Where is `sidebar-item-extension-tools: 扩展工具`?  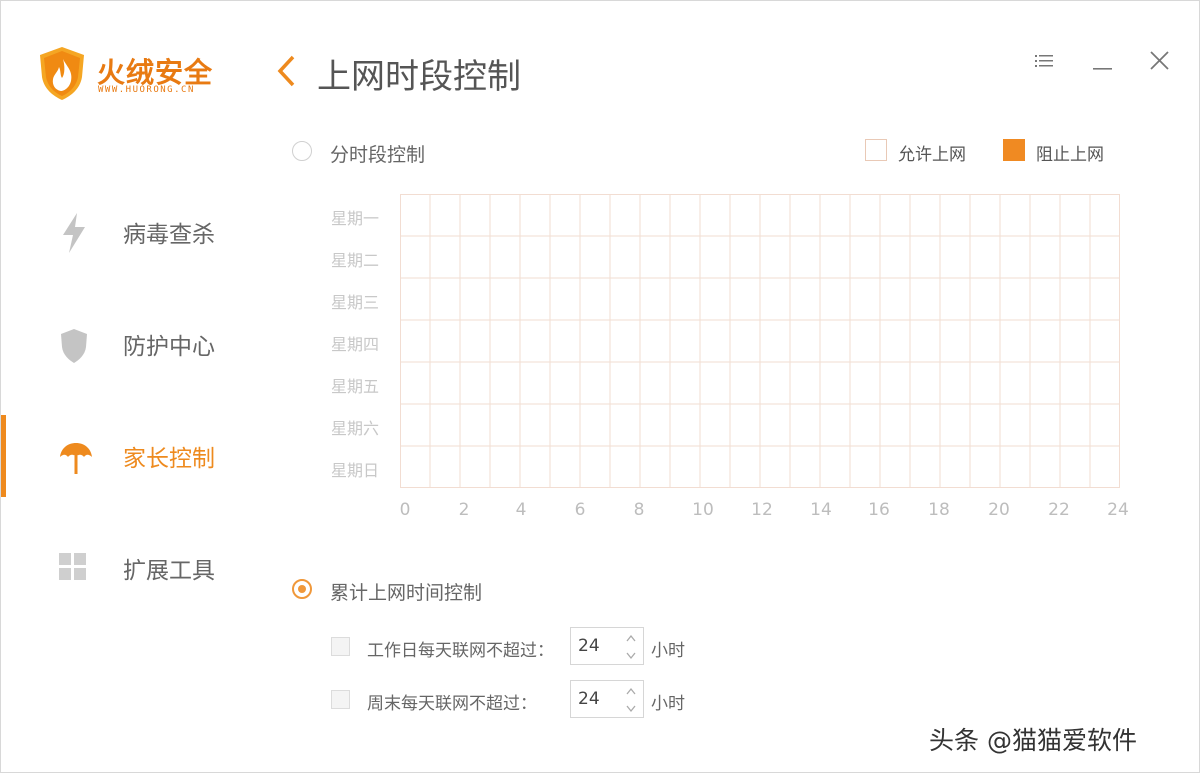 sidebar-item-extension-tools: 扩展工具 is located at coordinates (126, 569).